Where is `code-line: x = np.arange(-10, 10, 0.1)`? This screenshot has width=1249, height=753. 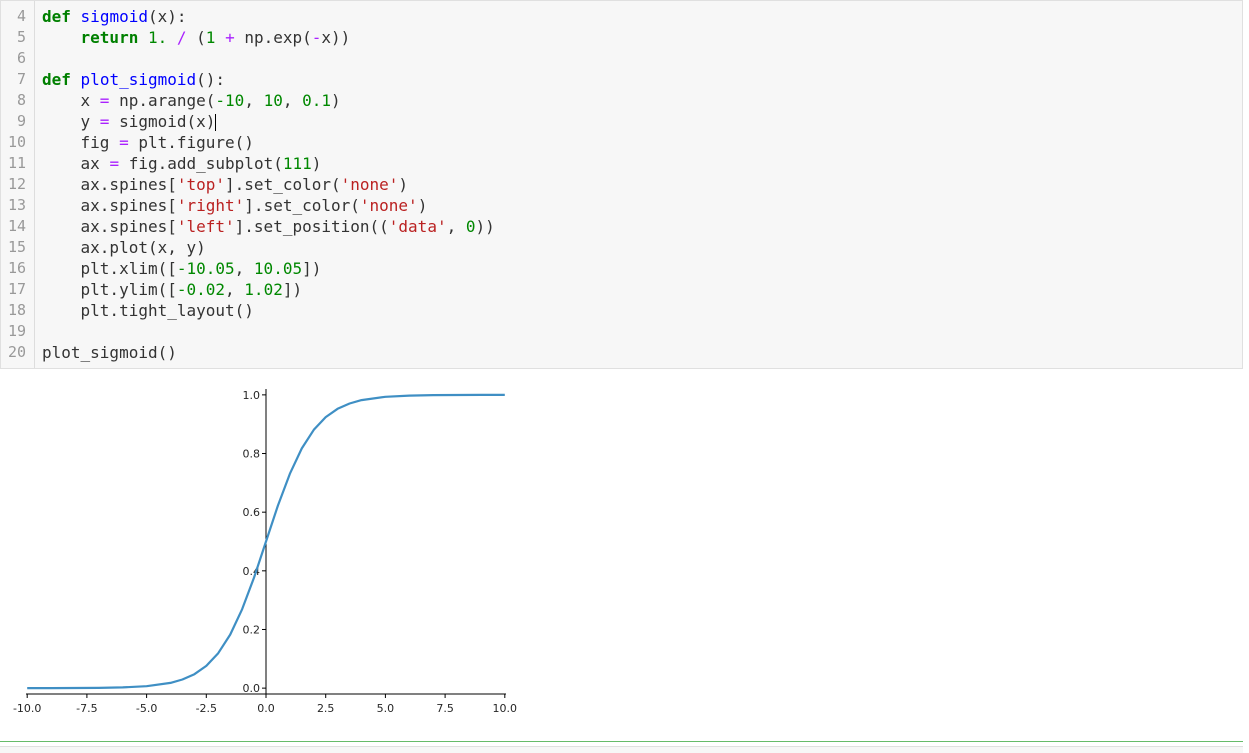 code-line: x = np.arange(-10, 10, 0.1) is located at coordinates (191, 100).